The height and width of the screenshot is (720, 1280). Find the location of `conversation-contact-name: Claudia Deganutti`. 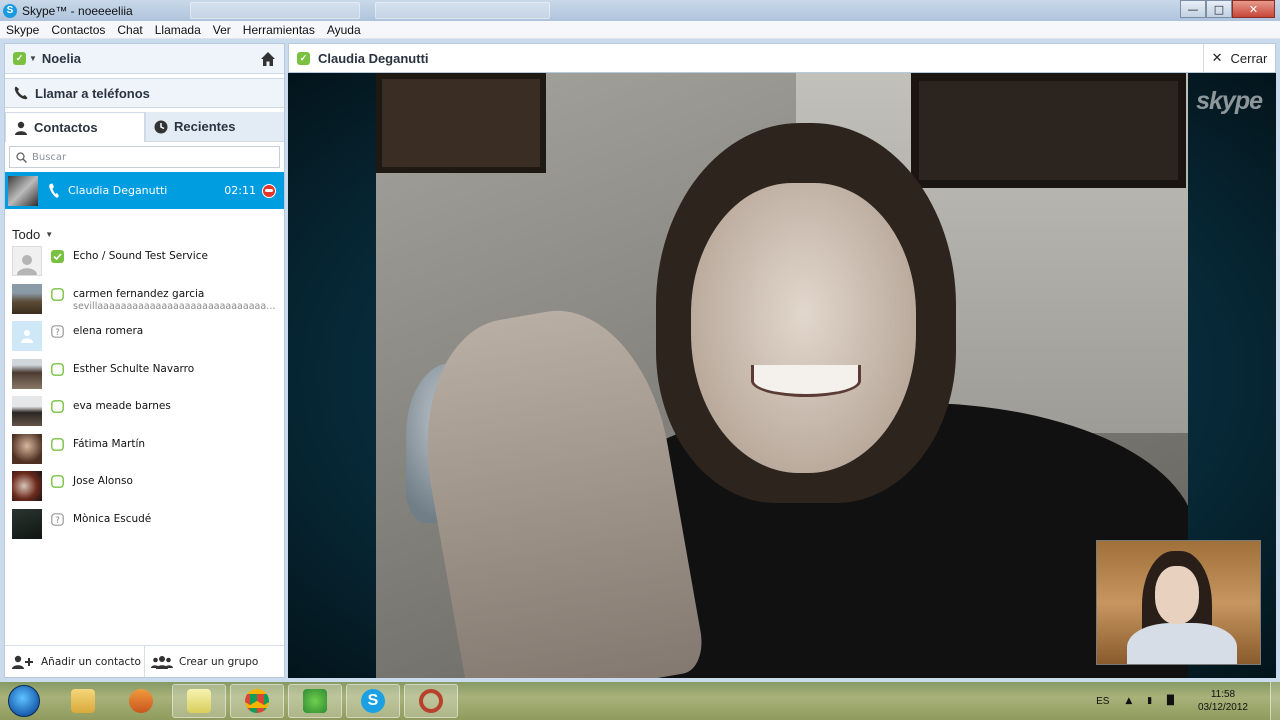

conversation-contact-name: Claudia Deganutti is located at coordinates (373, 58).